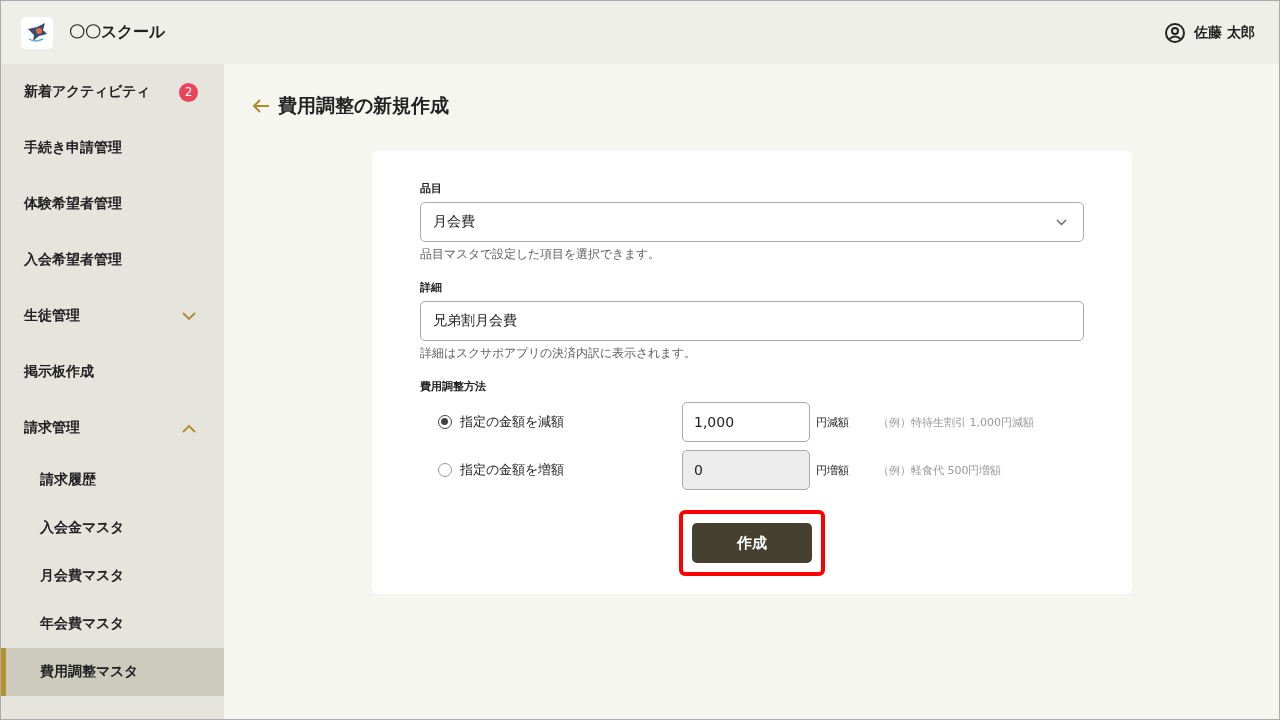 This screenshot has width=1280, height=720. I want to click on chevron-up-icon, so click(189, 428).